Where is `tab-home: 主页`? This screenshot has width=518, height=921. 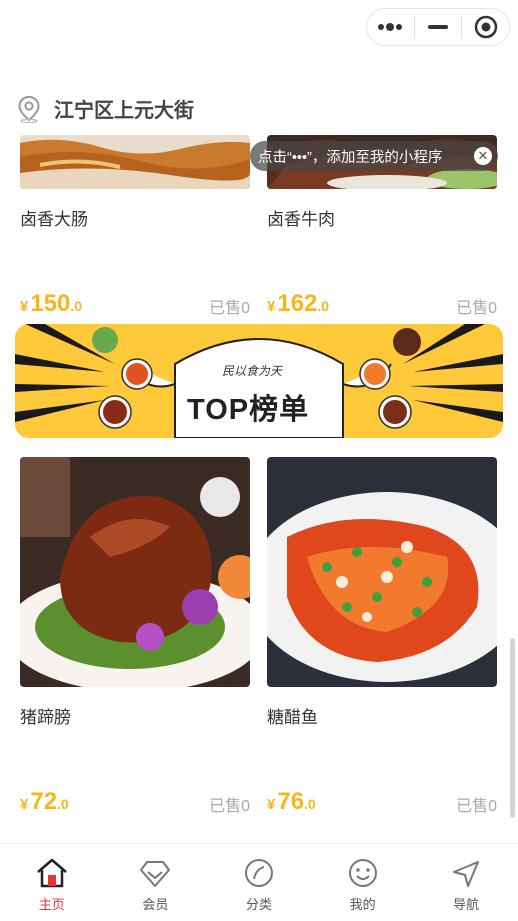
tab-home: 主页 is located at coordinates (52, 882).